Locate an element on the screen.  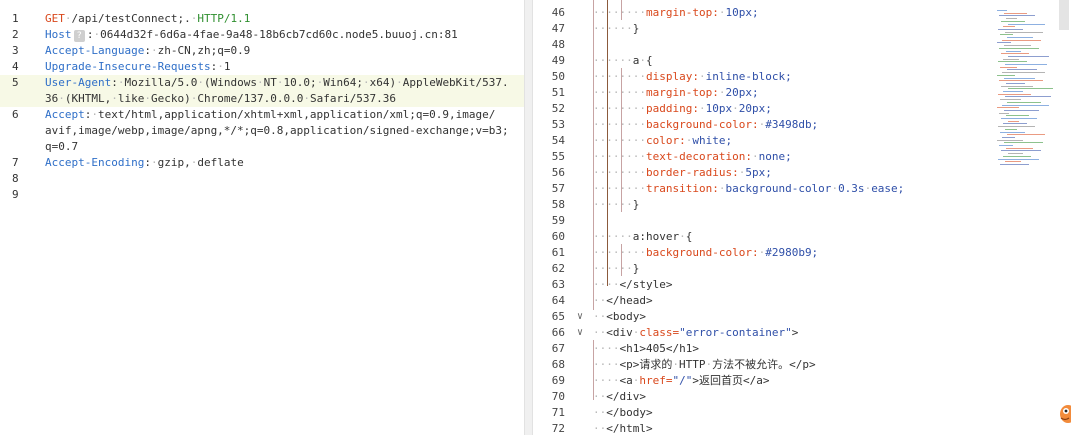
response-line: 68 ····<p>请求的·HTTP·方法不被允许。</p> is located at coordinates (765, 365).